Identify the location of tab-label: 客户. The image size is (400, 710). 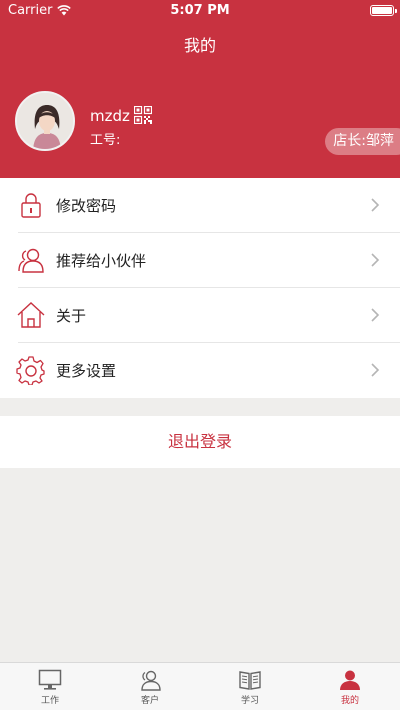
(149, 701).